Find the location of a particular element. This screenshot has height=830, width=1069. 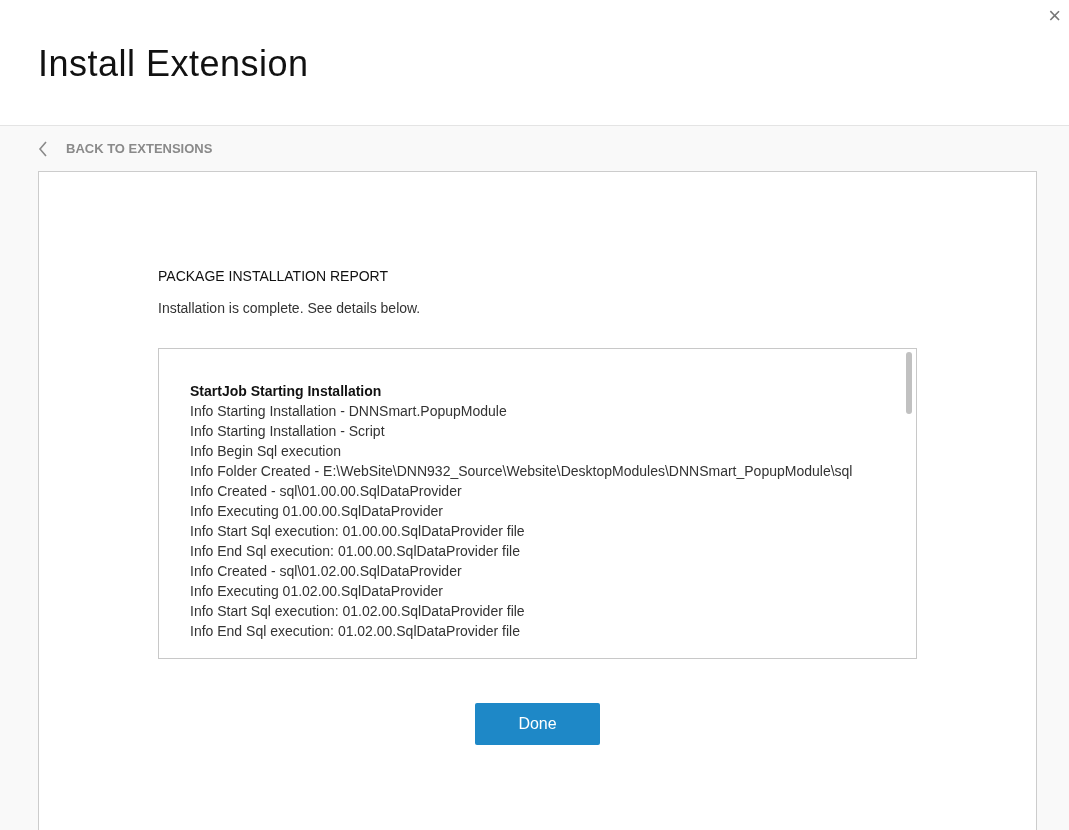

log-line: Info End Sql execution: 01.02.00.SqlDataProvider file is located at coordinates (355, 631).